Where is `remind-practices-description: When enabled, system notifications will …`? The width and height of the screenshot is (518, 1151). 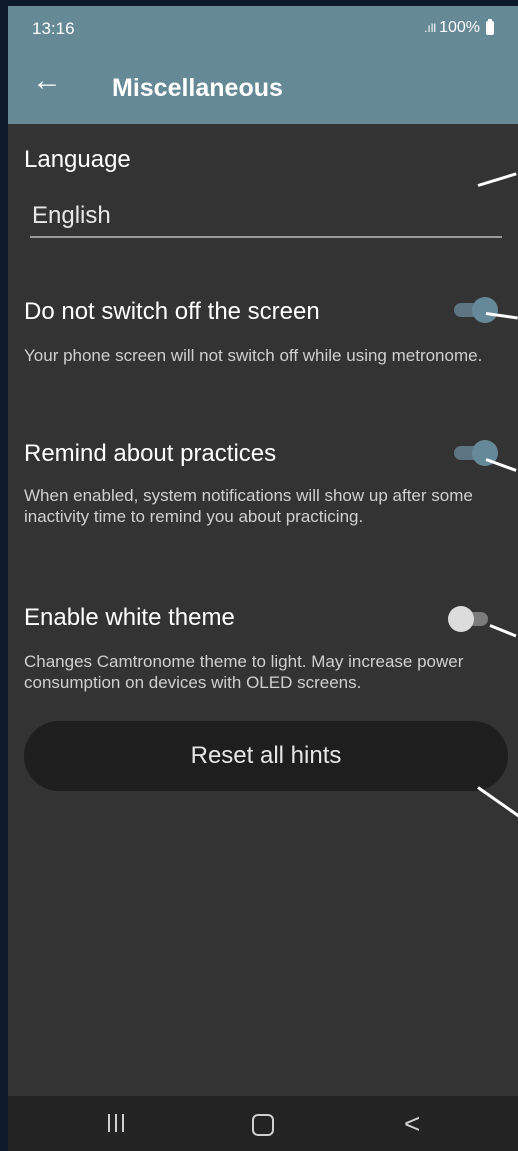
remind-practices-description: When enabled, system notifications will … is located at coordinates (248, 506).